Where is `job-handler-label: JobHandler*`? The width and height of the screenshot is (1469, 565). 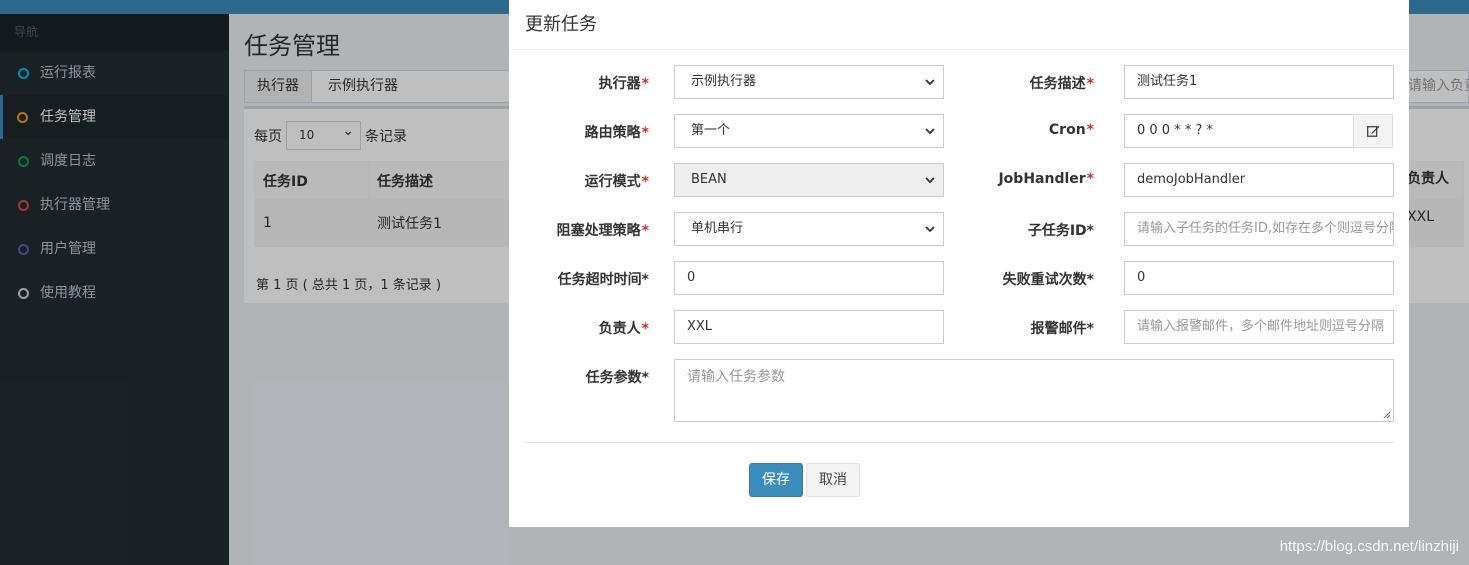
job-handler-label: JobHandler* is located at coordinates (1046, 179).